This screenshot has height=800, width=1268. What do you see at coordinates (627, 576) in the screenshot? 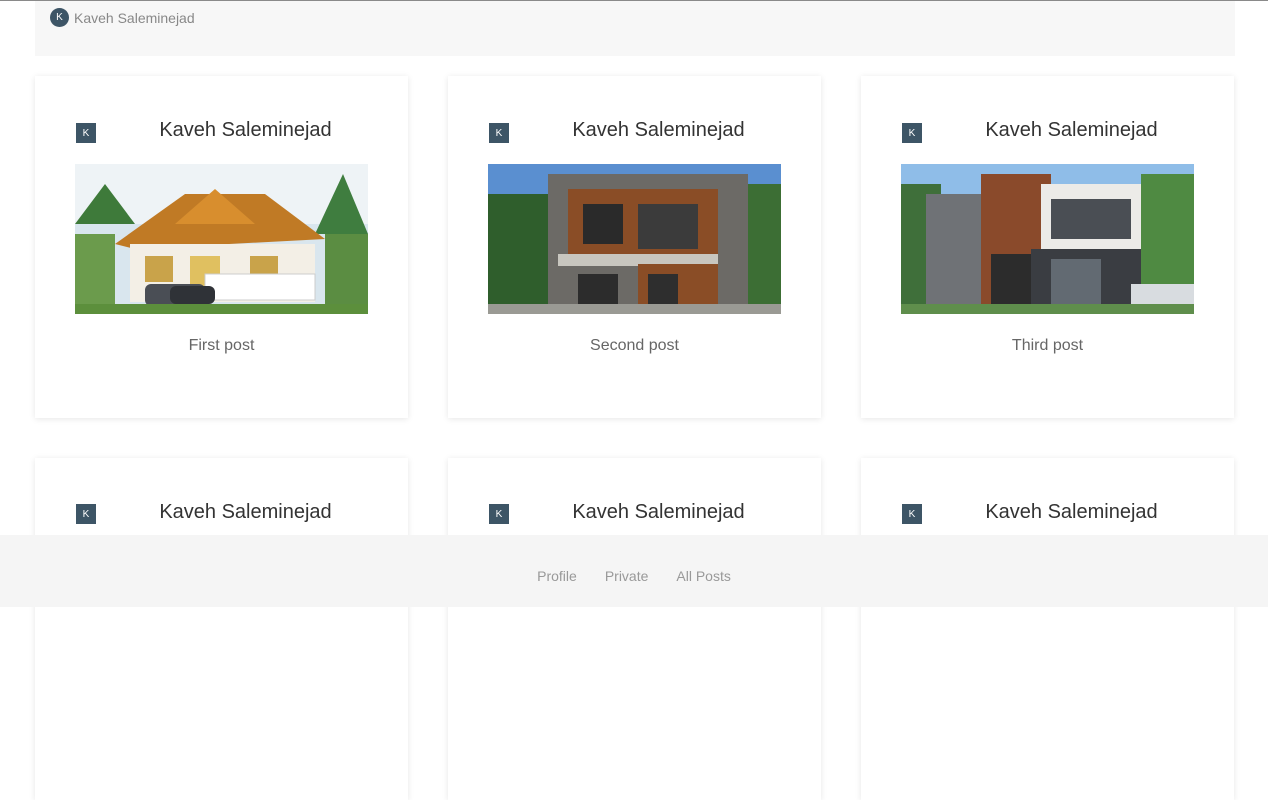
I see `footer-link-private: Private` at bounding box center [627, 576].